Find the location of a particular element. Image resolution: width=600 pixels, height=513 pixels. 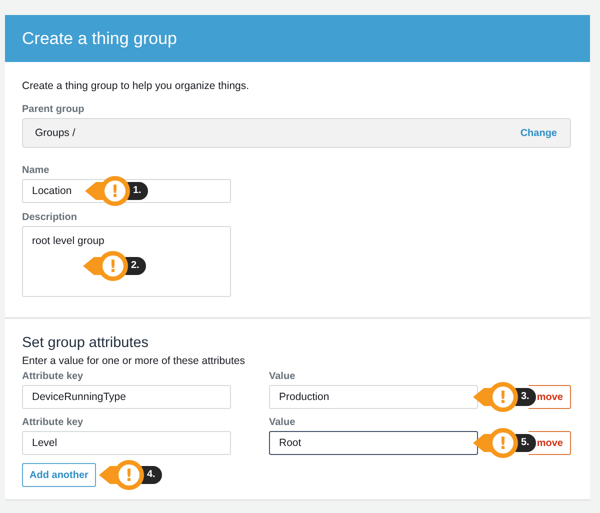

field-label: Parent group is located at coordinates (54, 109).